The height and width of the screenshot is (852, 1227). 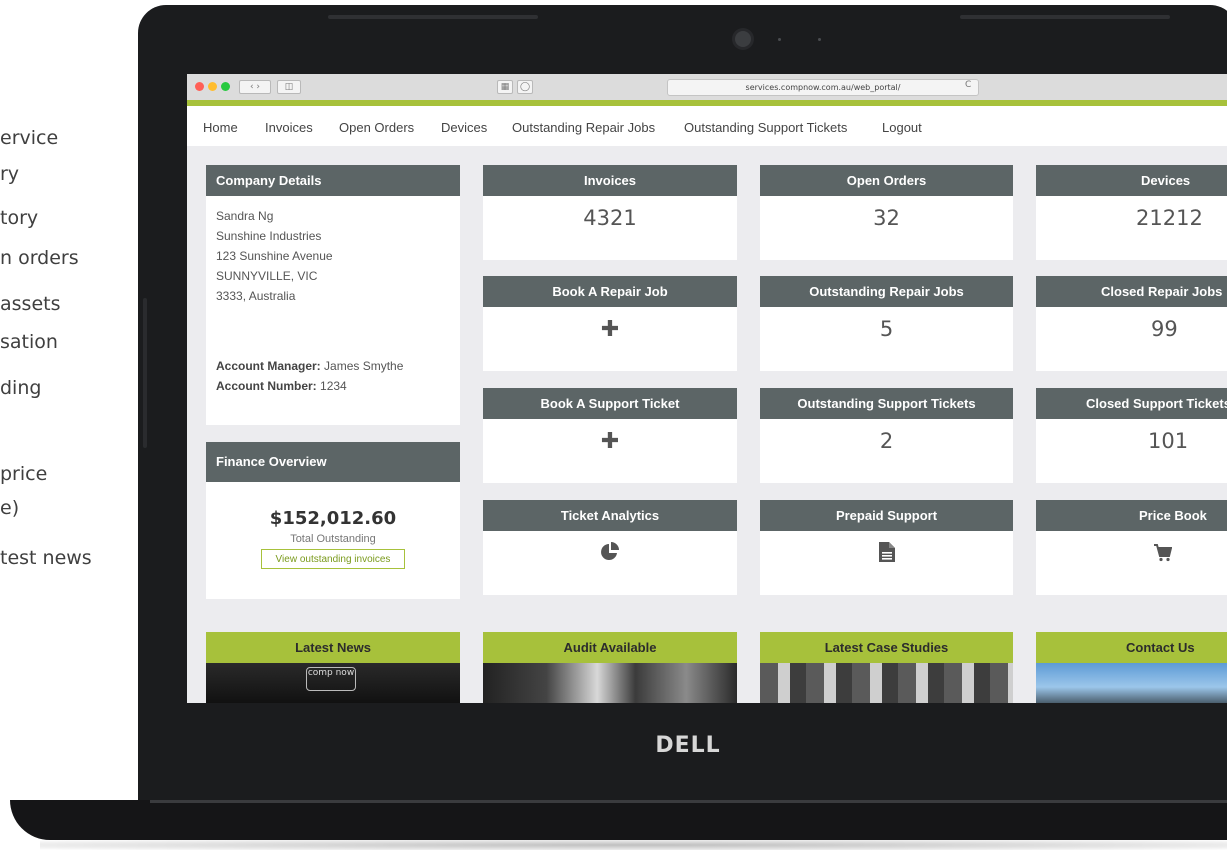 I want to click on account-number: Account Number: 1234, so click(x=333, y=386).